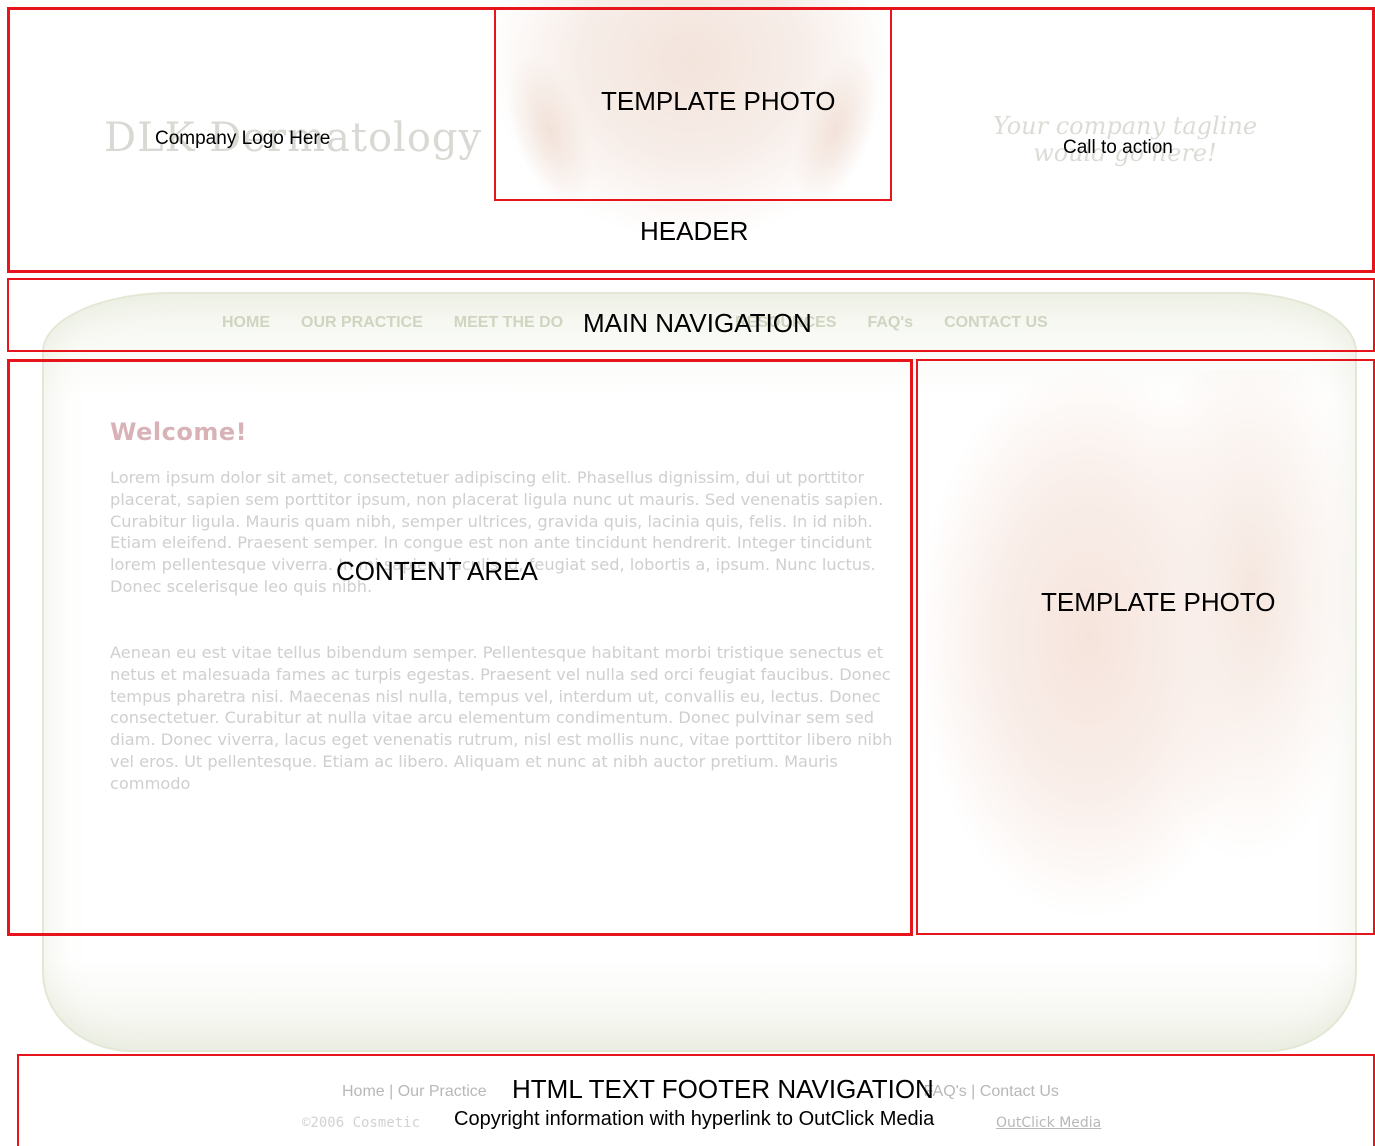  What do you see at coordinates (696, 1100) in the screenshot?
I see `footer-annotation-box` at bounding box center [696, 1100].